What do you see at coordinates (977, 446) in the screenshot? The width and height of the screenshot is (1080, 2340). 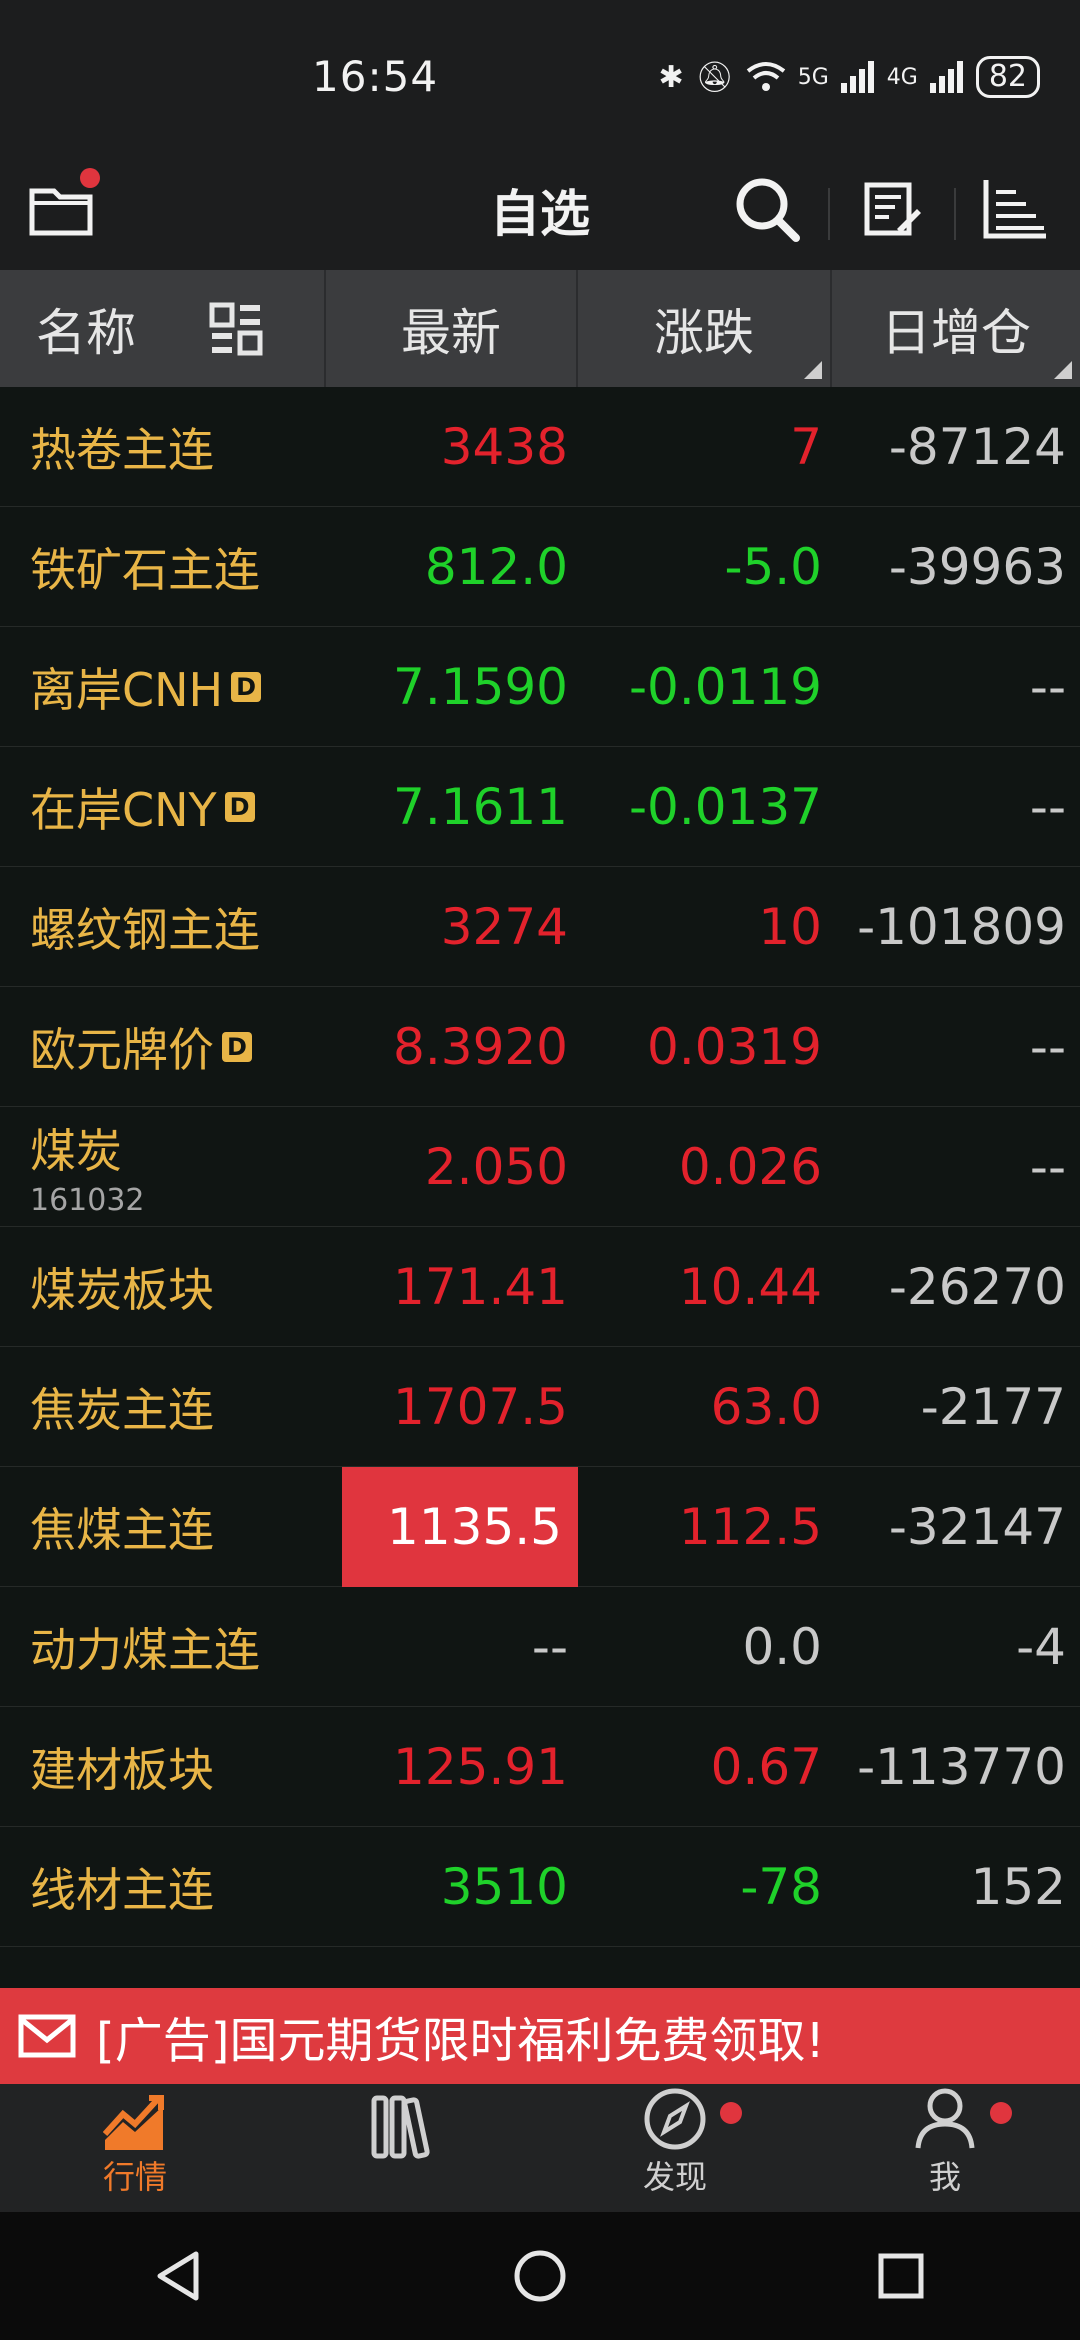 I see `row-oi: -87124` at bounding box center [977, 446].